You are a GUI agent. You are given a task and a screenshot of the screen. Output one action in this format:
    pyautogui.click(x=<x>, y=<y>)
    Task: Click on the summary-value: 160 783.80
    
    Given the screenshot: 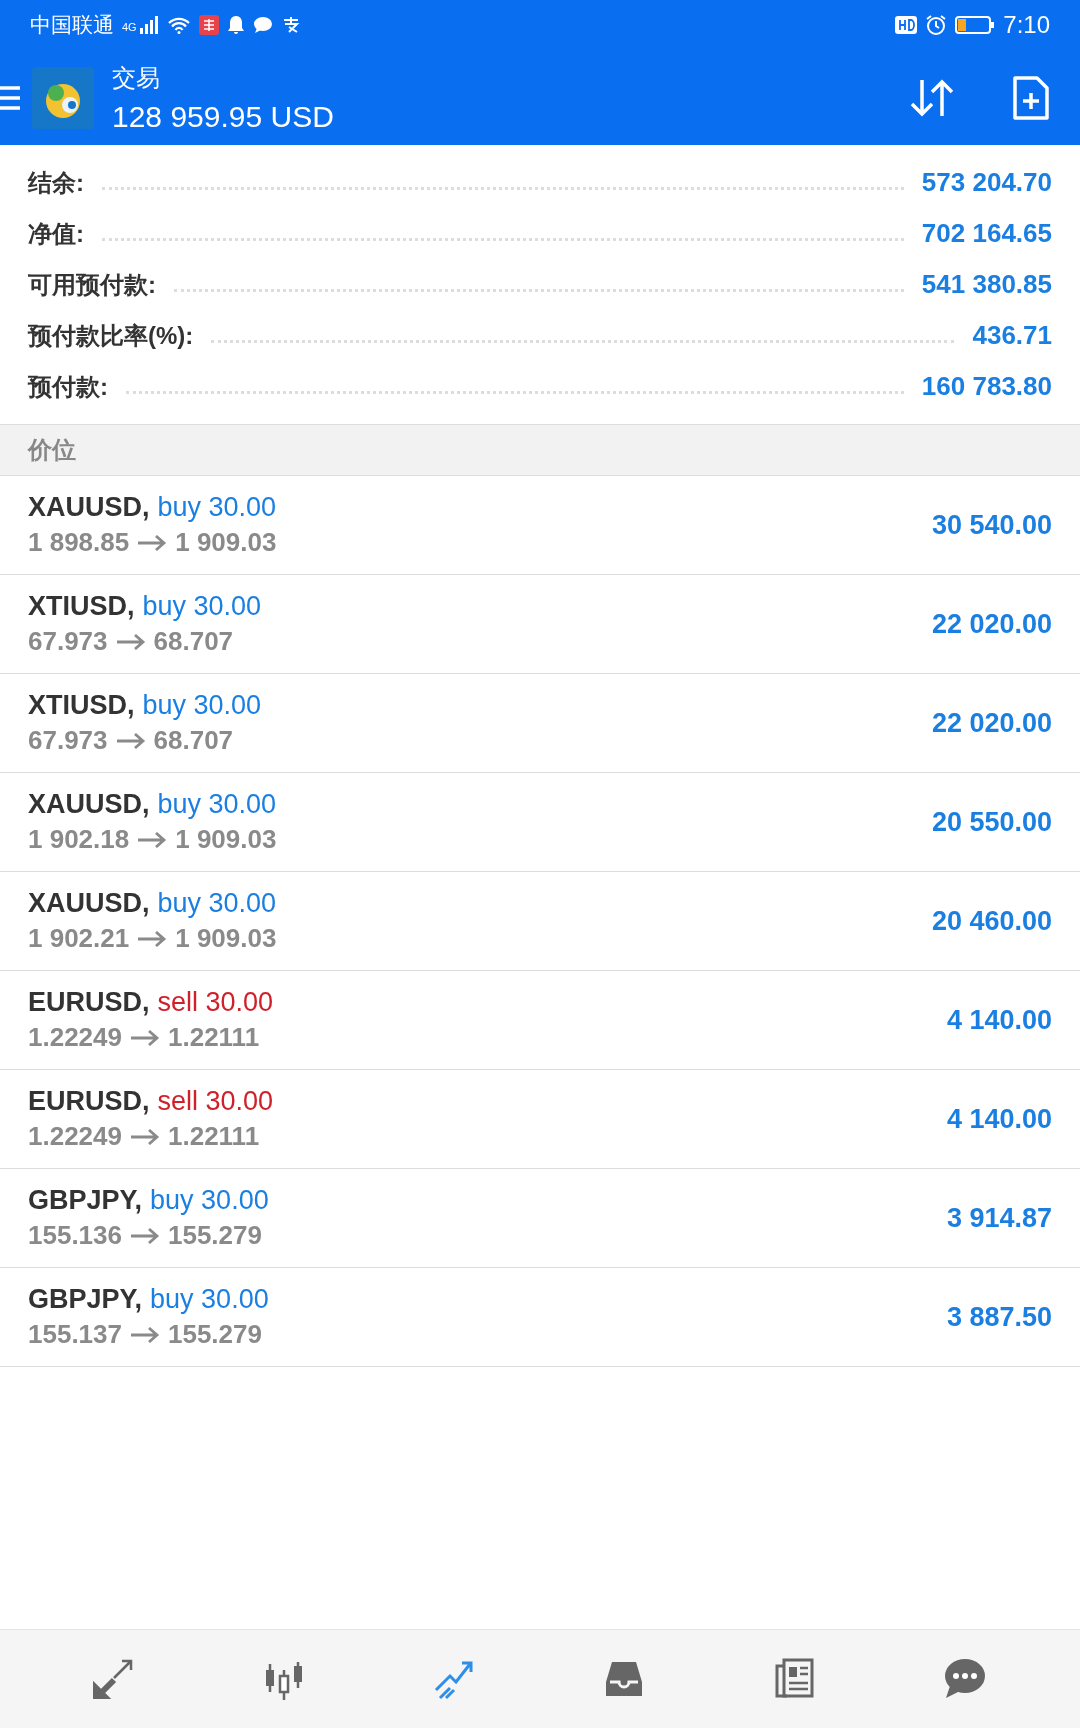 What is the action you would take?
    pyautogui.click(x=986, y=386)
    